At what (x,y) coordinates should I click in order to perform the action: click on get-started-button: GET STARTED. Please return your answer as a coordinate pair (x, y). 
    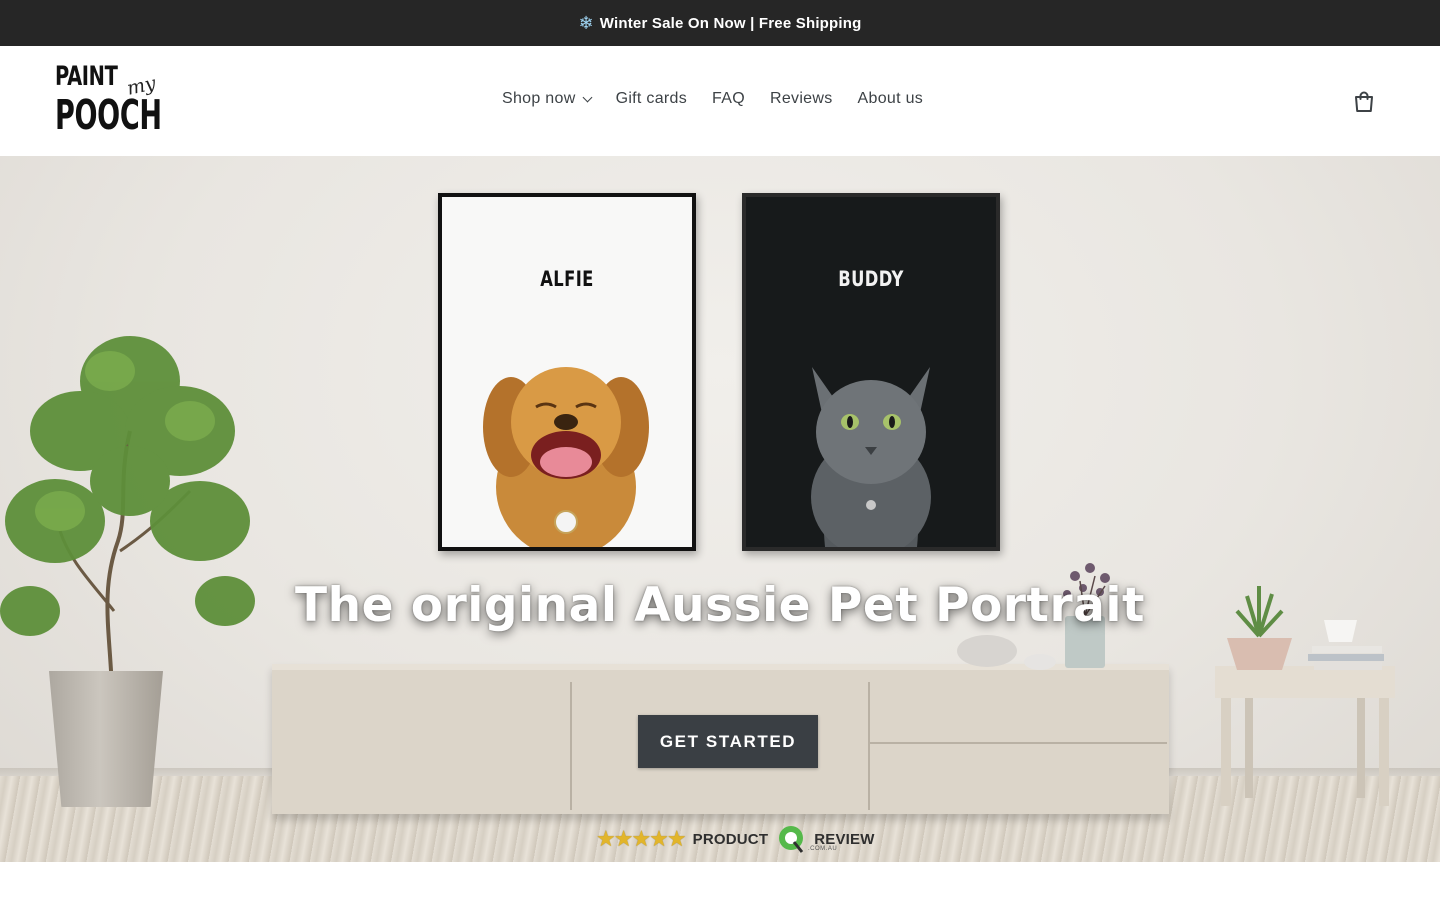
    Looking at the image, I should click on (728, 741).